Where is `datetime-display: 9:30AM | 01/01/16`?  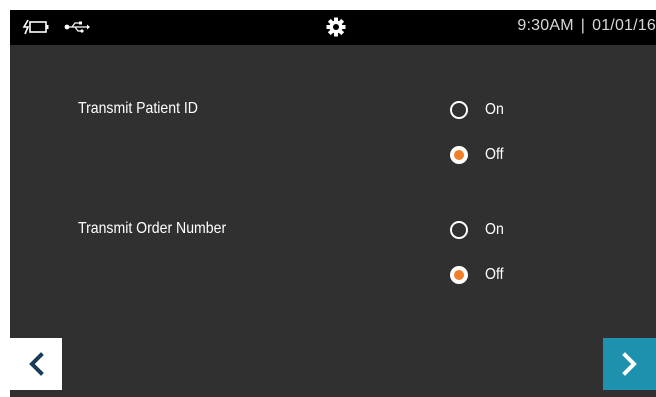
datetime-display: 9:30AM | 01/01/16 is located at coordinates (586, 26).